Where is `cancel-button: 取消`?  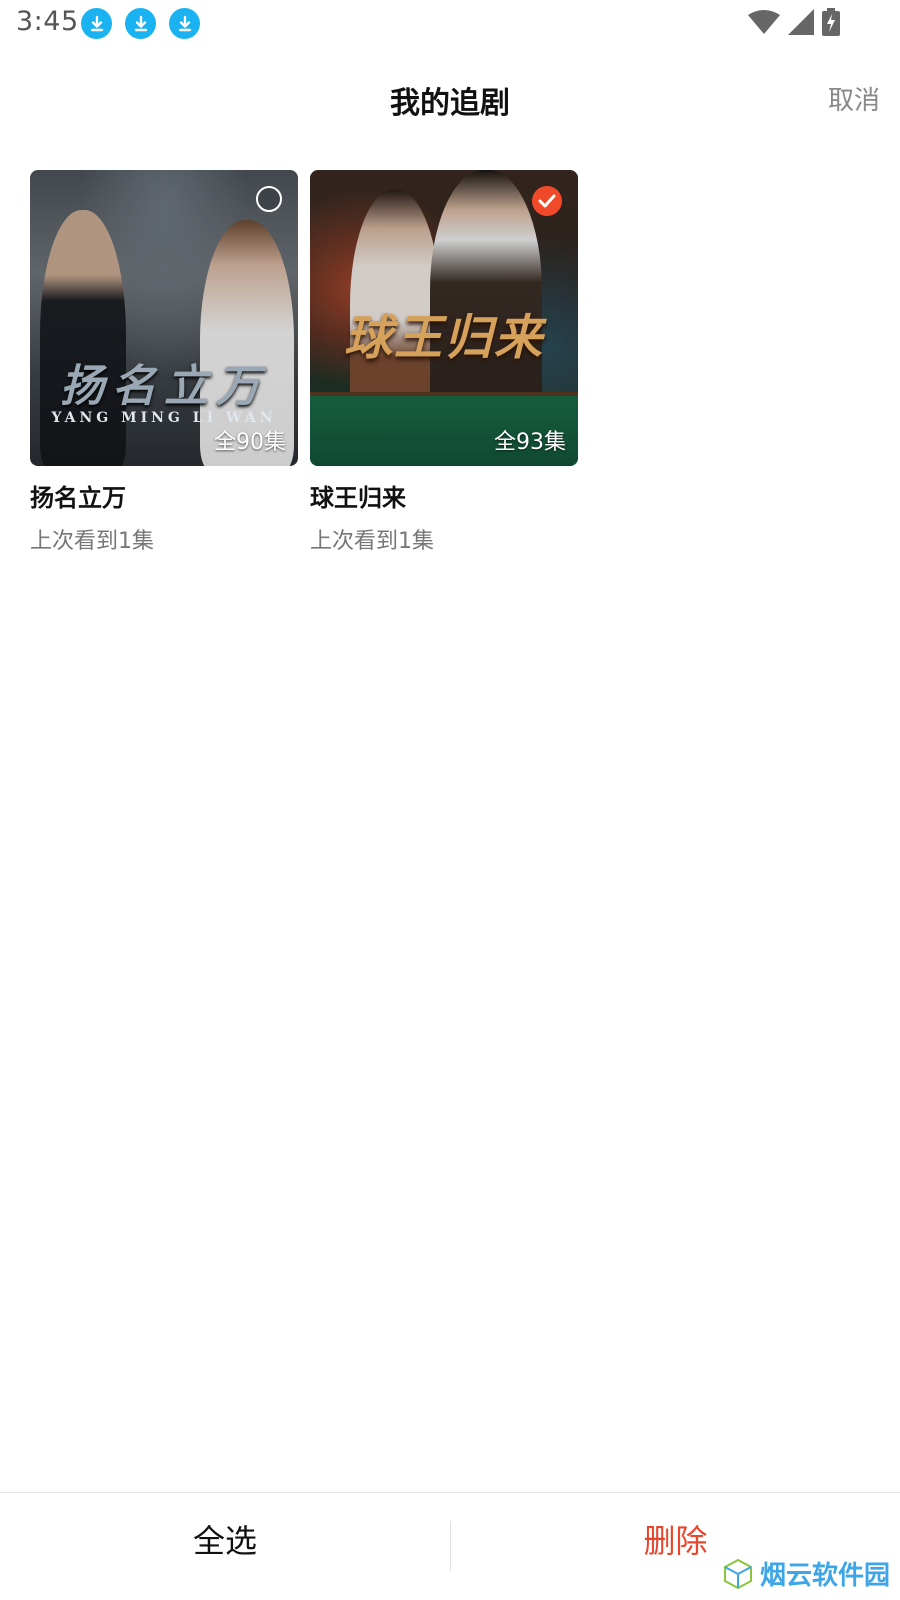
cancel-button: 取消 is located at coordinates (854, 98).